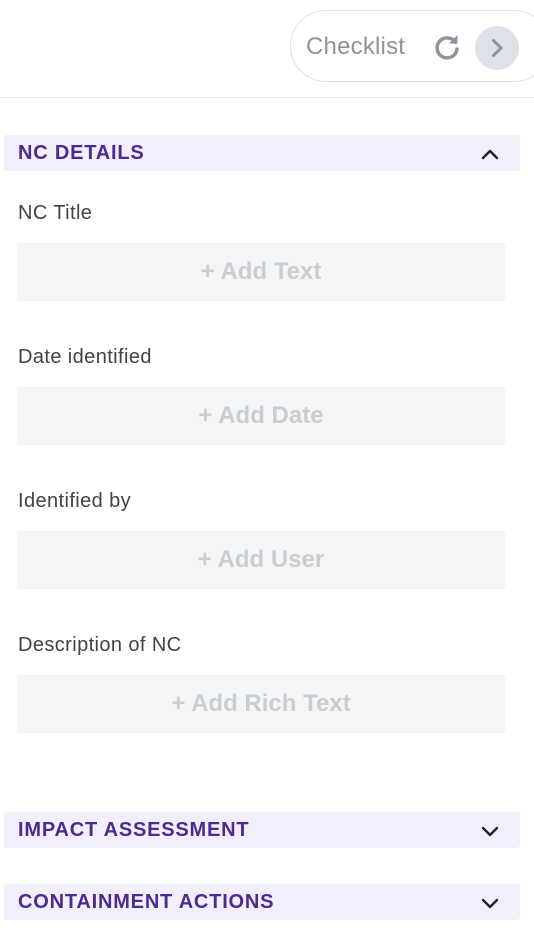  I want to click on section-header-impact-assessment: IMPACT ASSESSMENT, so click(262, 830).